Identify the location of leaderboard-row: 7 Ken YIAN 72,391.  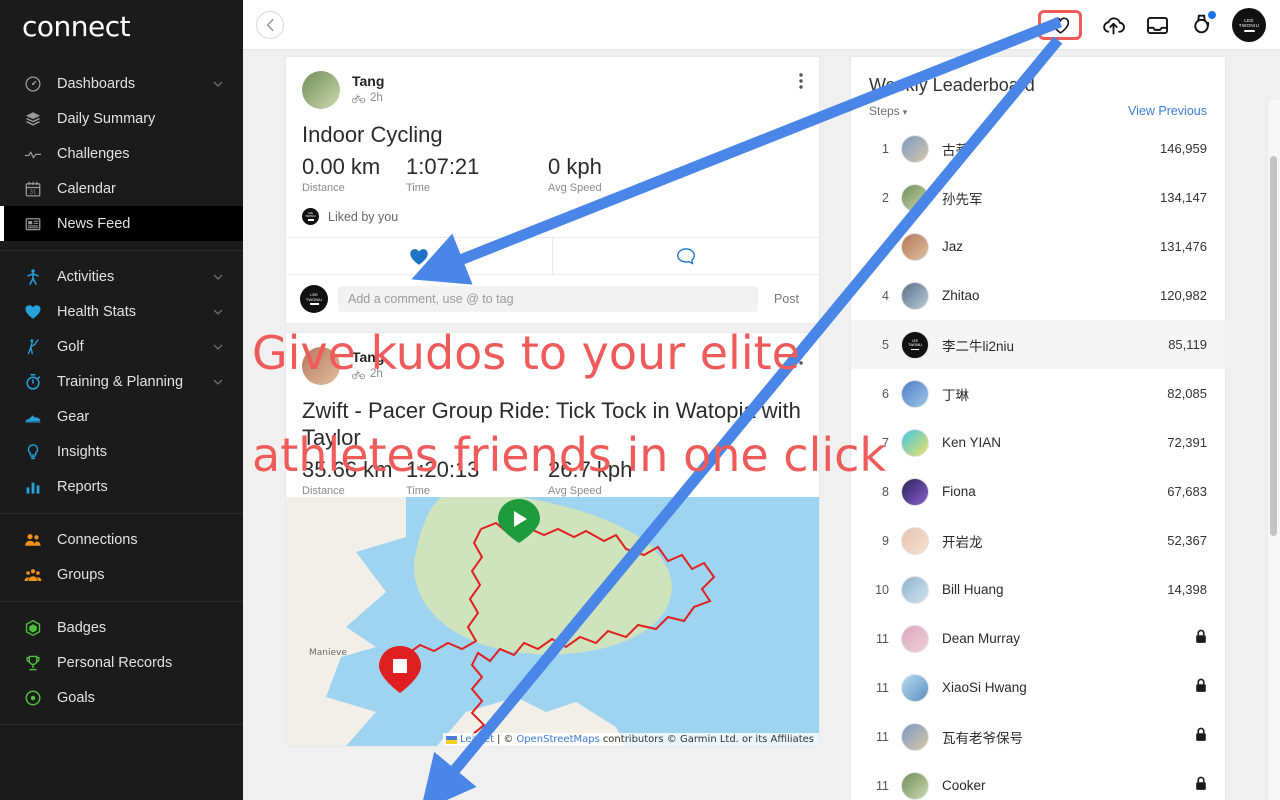
(1038, 442).